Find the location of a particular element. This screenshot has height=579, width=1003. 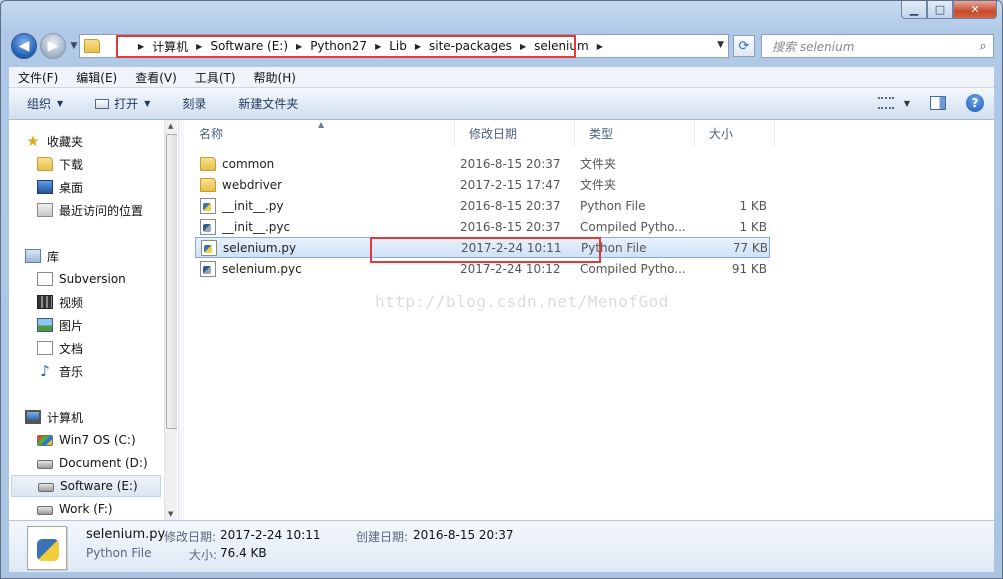

file-type: 文件夹 is located at coordinates (598, 164).